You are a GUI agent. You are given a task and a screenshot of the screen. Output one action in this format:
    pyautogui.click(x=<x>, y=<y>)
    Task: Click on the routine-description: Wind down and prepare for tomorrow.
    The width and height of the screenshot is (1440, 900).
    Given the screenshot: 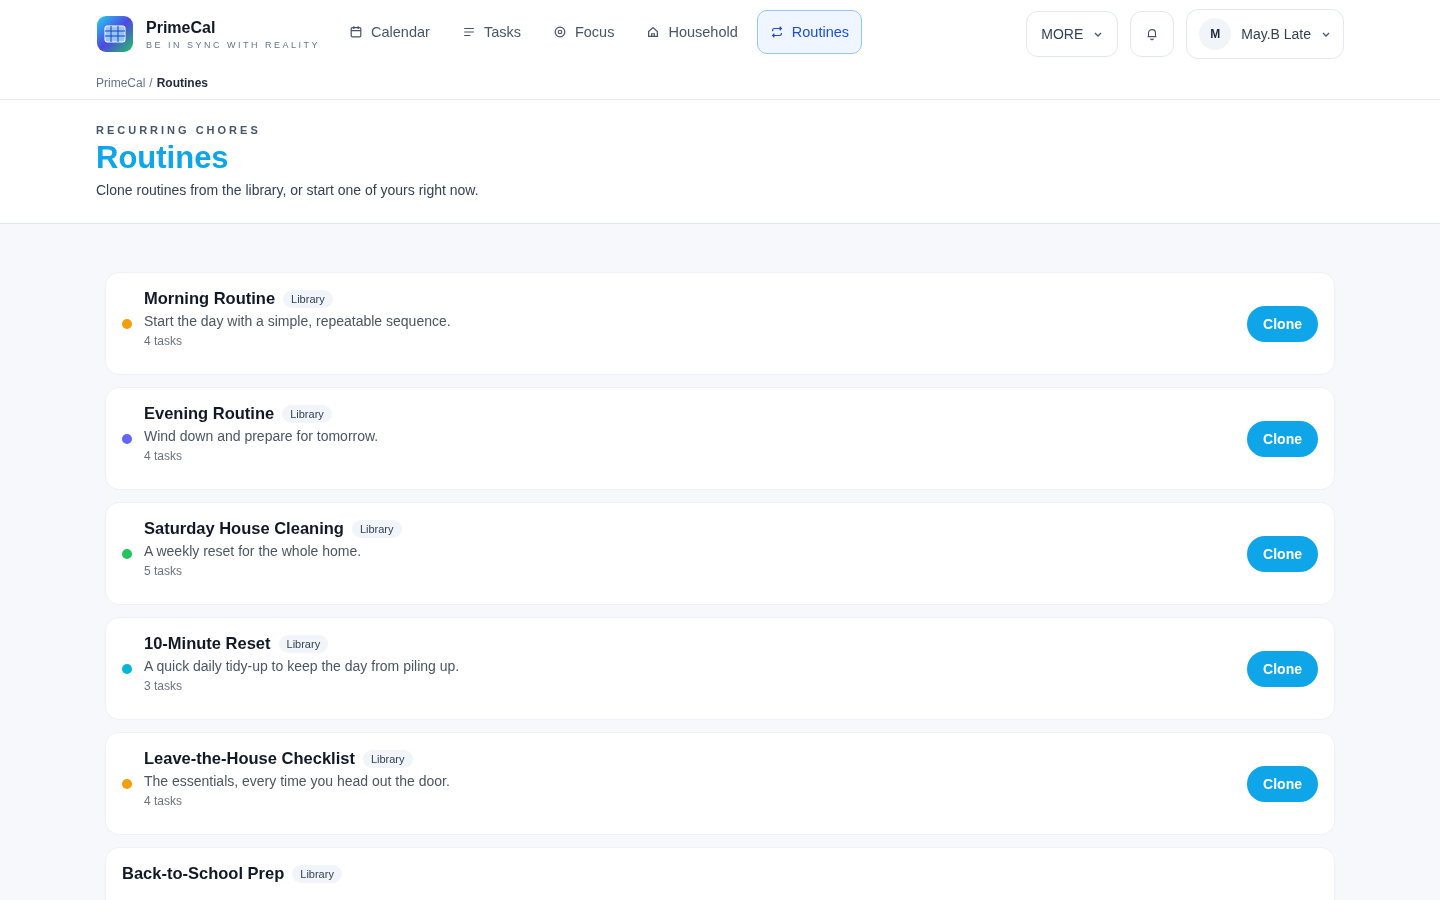 What is the action you would take?
    pyautogui.click(x=262, y=436)
    